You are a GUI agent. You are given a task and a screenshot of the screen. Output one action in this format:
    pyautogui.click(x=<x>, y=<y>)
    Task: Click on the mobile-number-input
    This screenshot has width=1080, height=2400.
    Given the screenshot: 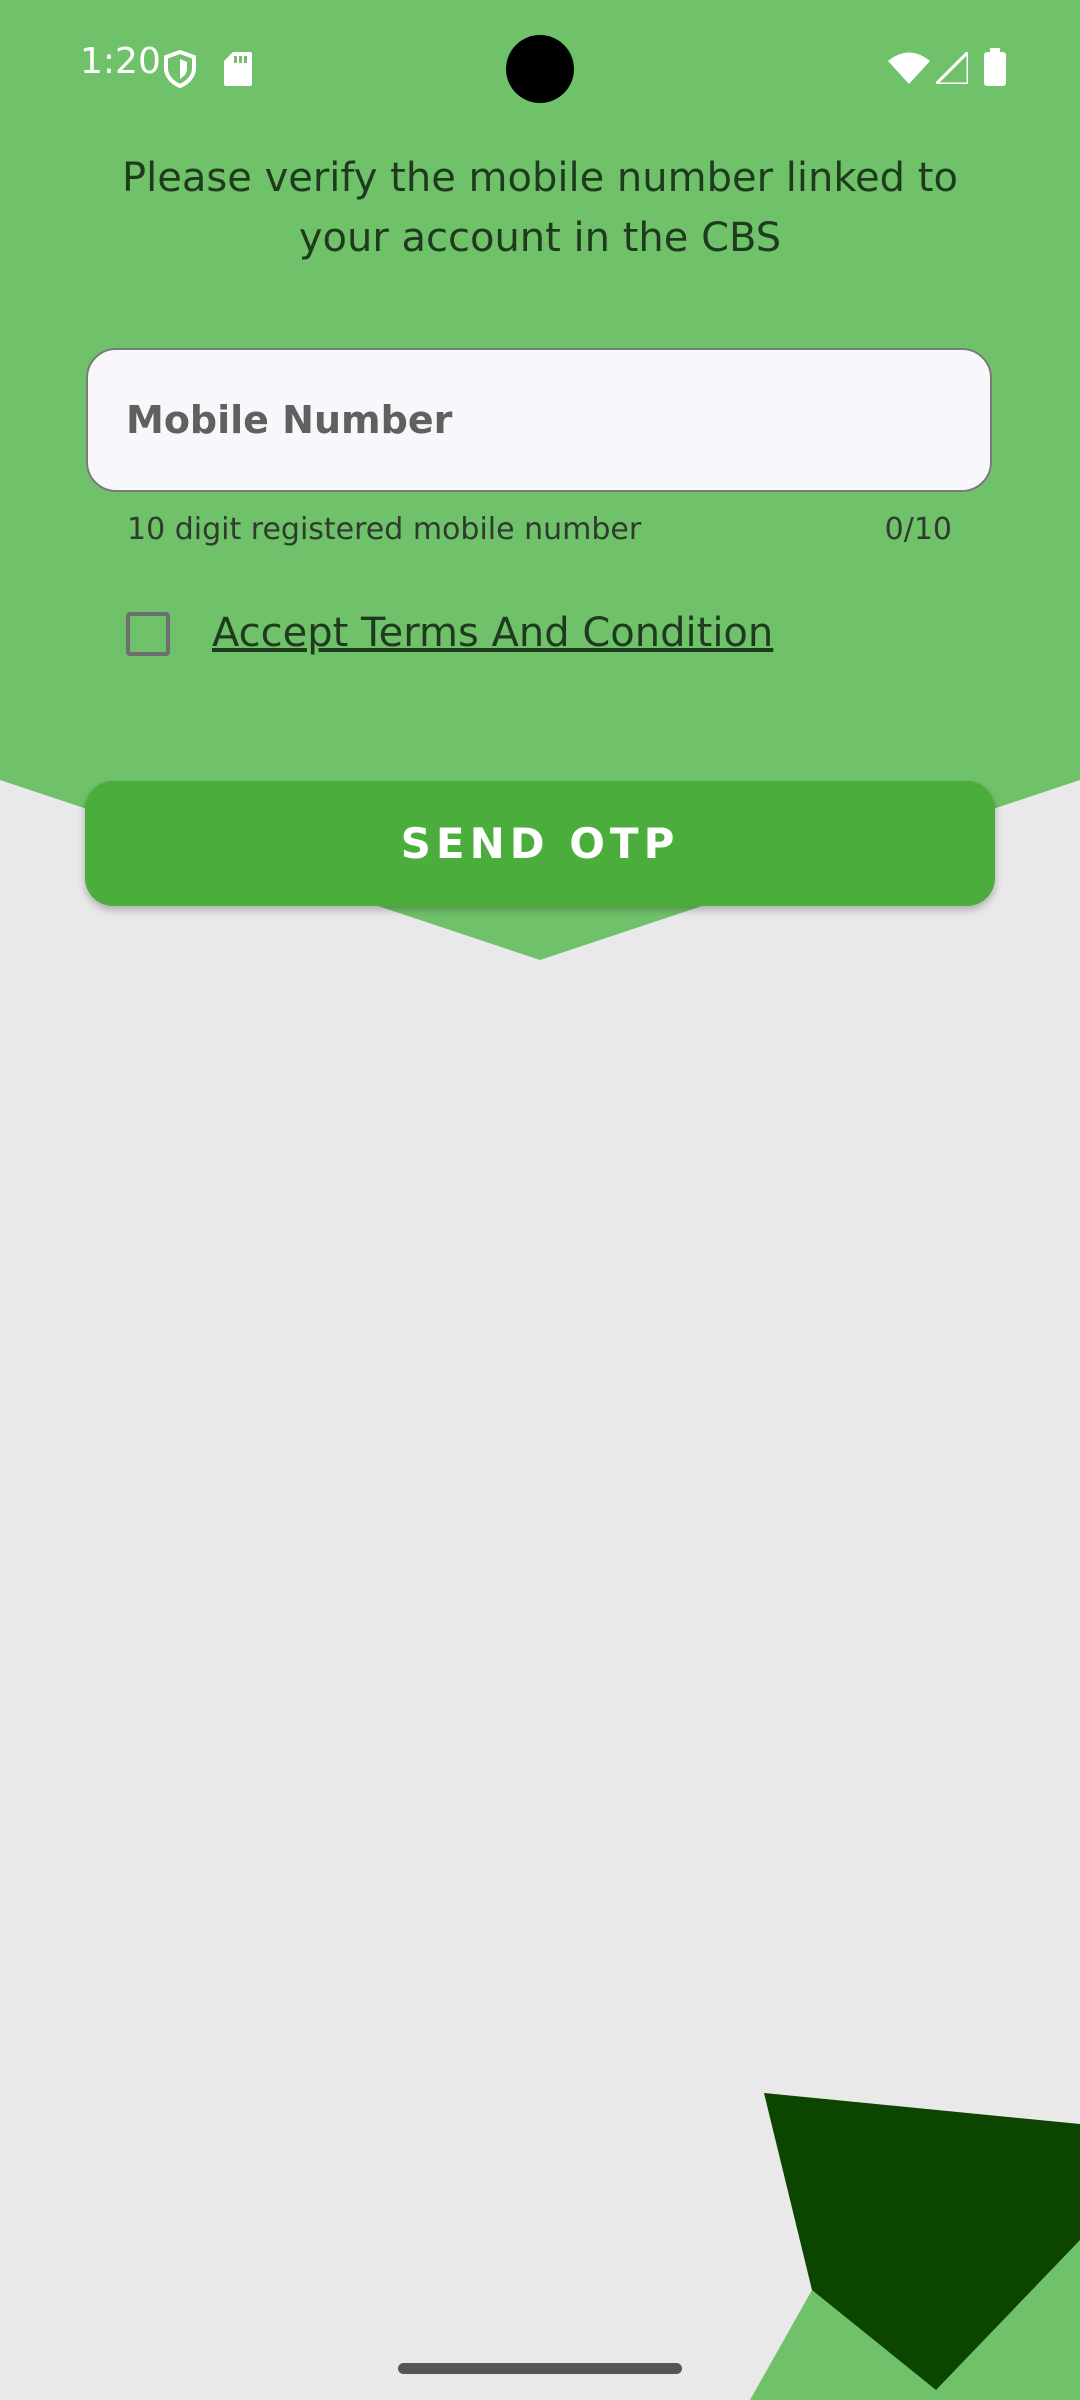 What is the action you would take?
    pyautogui.click(x=536, y=420)
    